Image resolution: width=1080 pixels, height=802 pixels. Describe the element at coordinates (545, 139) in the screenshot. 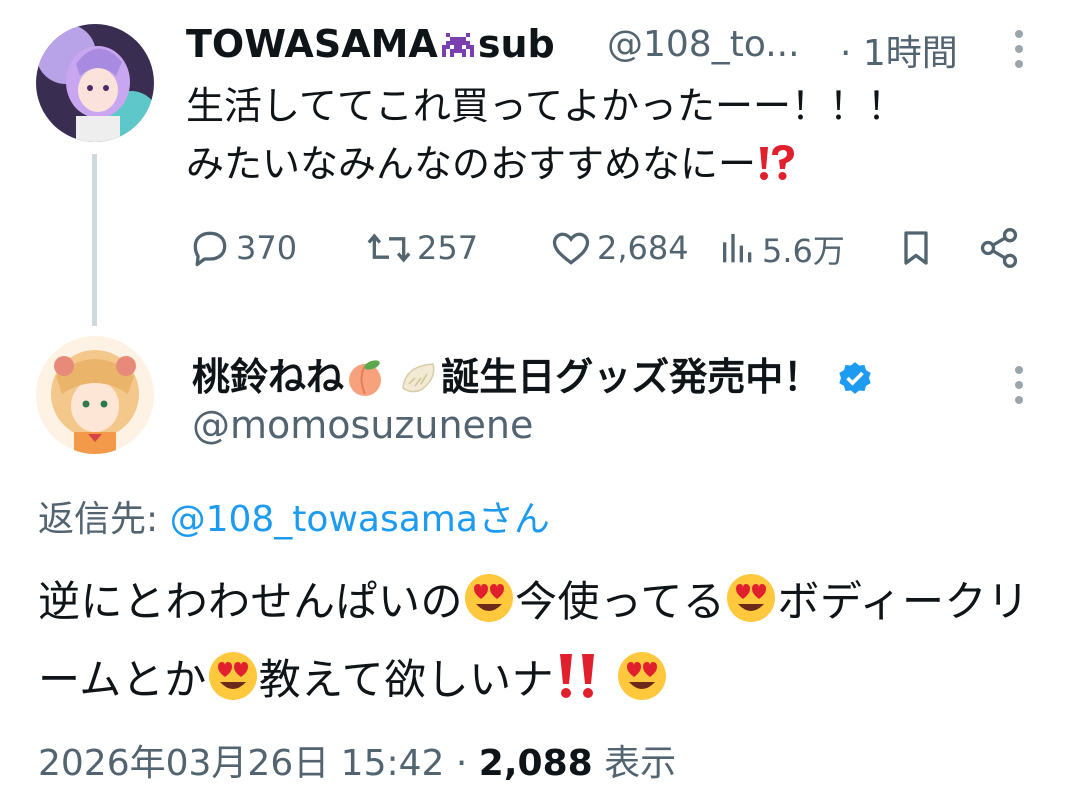

I see `tweet1-text: 生活しててこれ買ってよかったーー！！！ みたいなみんなのおすすめなにー` at that location.